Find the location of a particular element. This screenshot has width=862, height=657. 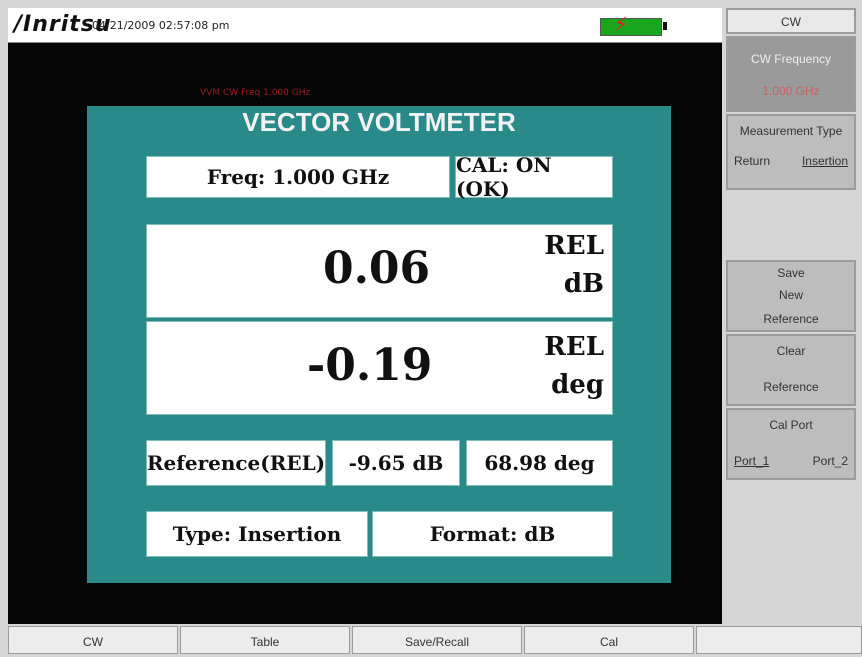

cal-status-display: CAL: ON (OK) is located at coordinates (534, 177).